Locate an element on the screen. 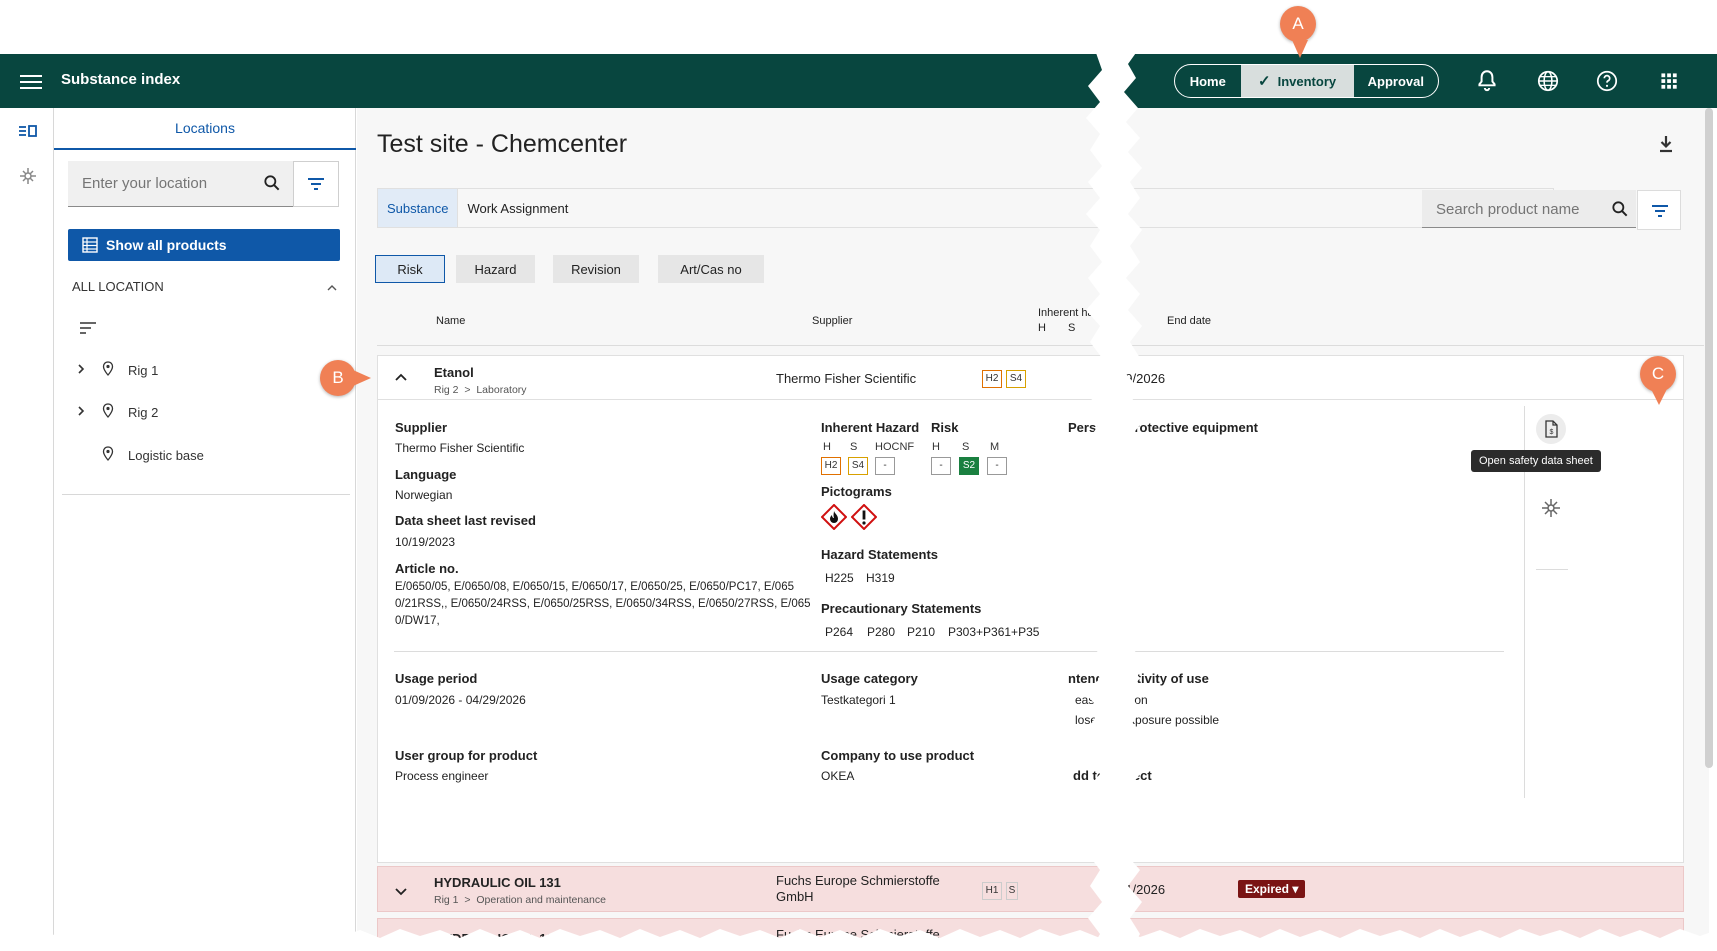 Image resolution: width=1717 pixels, height=951 pixels. main-nav-switch: Home ✓ Inventory Approval is located at coordinates (1306, 81).